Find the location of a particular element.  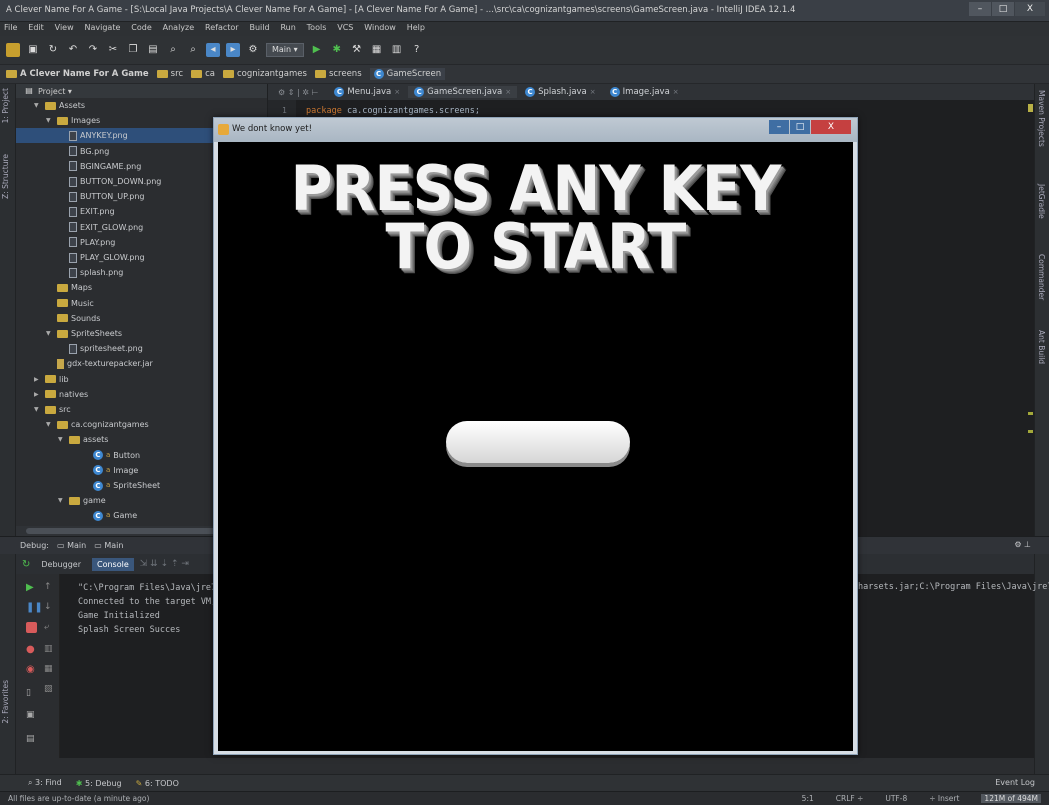

menu-run: Run is located at coordinates (287, 27).